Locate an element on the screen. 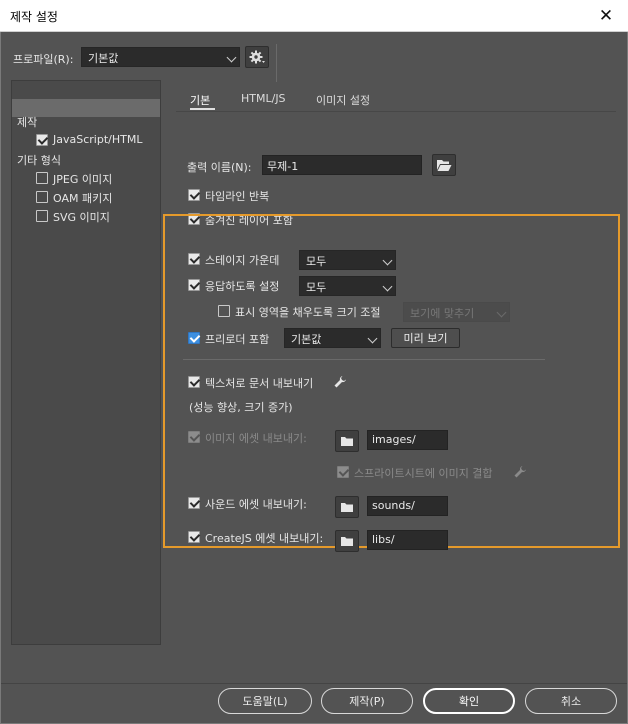  texture-export-note: (성능 향상, 크기 증가) is located at coordinates (241, 407).